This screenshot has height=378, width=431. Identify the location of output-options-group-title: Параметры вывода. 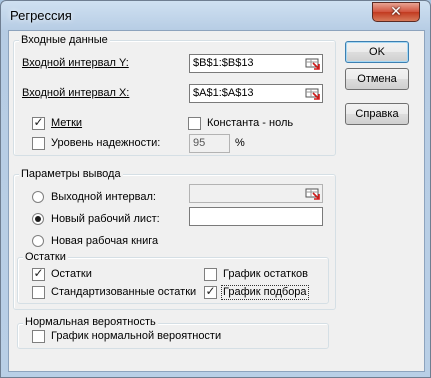
(71, 174).